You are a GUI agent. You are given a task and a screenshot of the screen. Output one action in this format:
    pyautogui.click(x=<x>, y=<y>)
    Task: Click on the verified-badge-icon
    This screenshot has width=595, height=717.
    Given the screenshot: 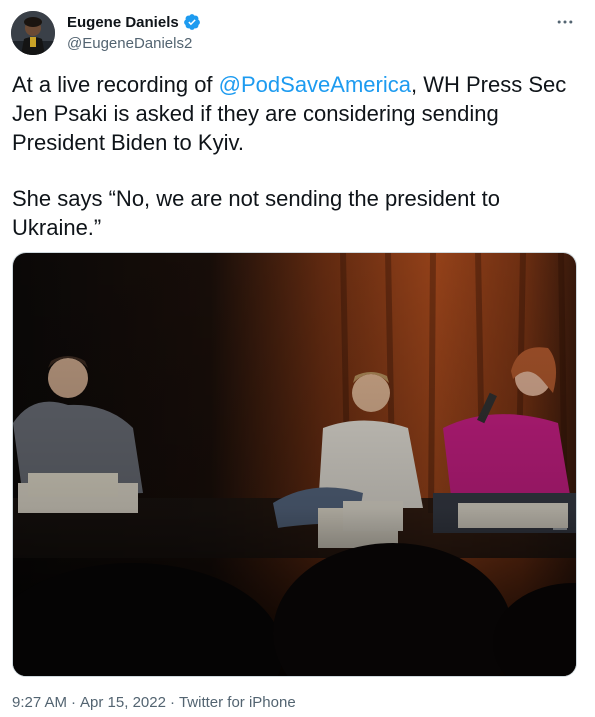 What is the action you would take?
    pyautogui.click(x=192, y=22)
    